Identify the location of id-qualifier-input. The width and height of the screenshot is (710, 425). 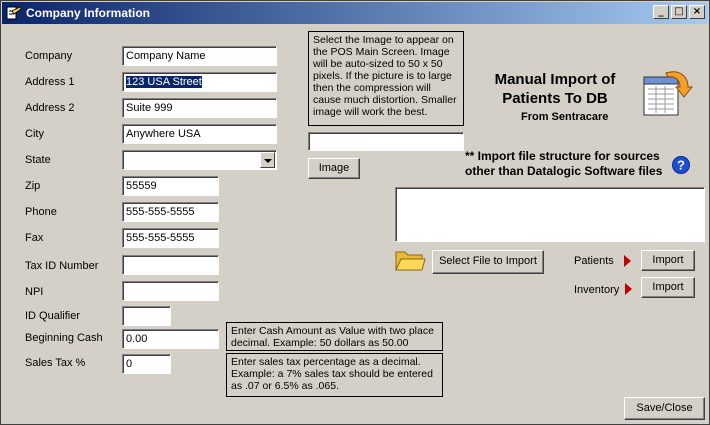
(146, 316).